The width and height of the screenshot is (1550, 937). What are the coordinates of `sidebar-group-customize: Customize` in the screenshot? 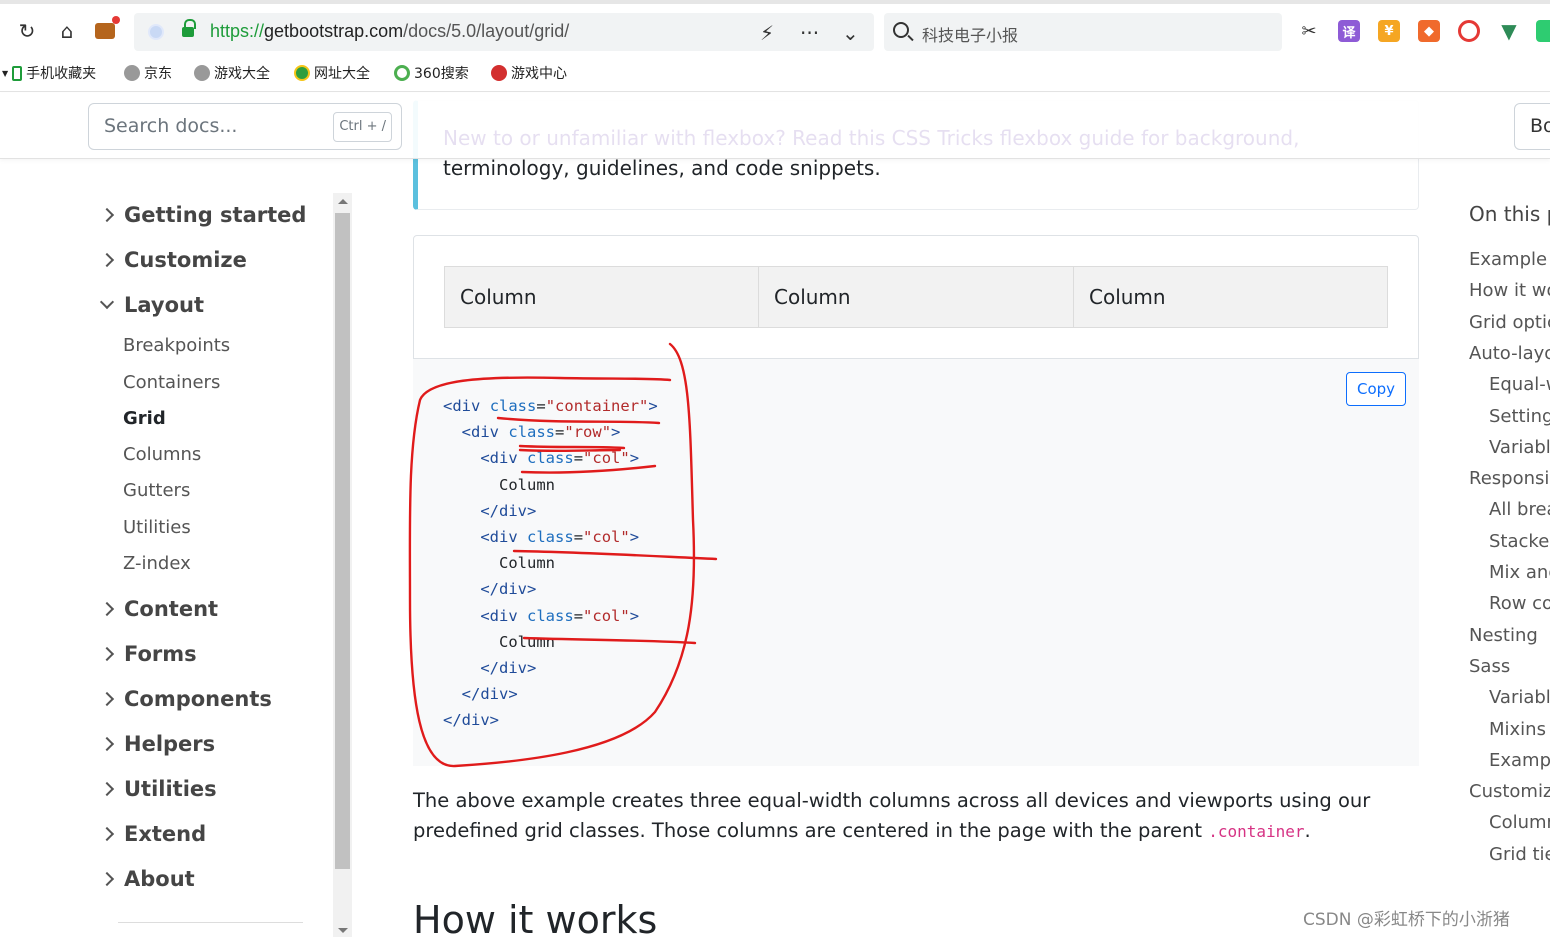 It's located at (173, 260).